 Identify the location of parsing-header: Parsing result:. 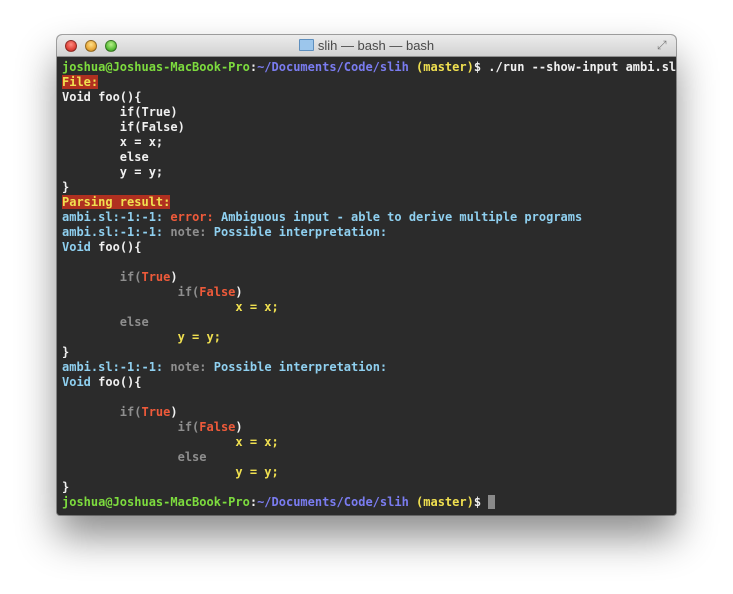
(116, 202).